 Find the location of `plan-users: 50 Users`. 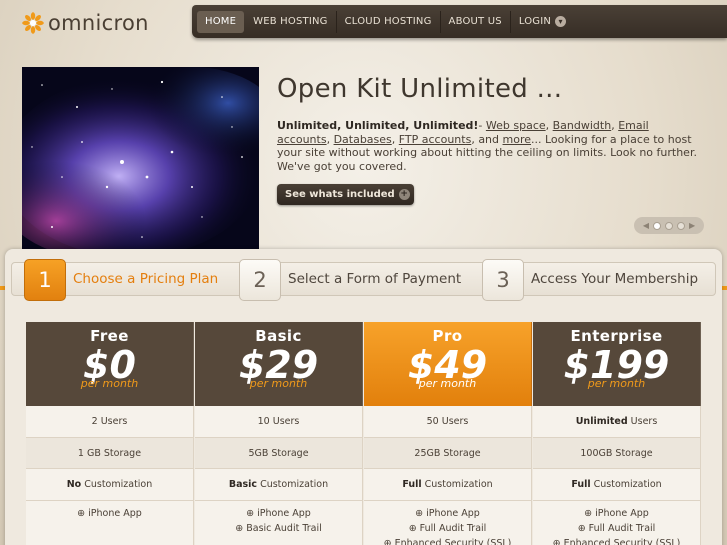

plan-users: 50 Users is located at coordinates (448, 422).